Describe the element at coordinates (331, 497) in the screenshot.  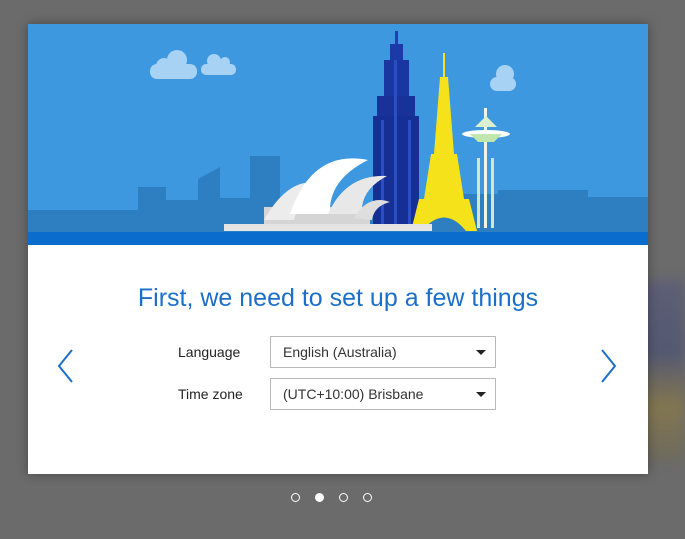
I see `page-indicator` at that location.